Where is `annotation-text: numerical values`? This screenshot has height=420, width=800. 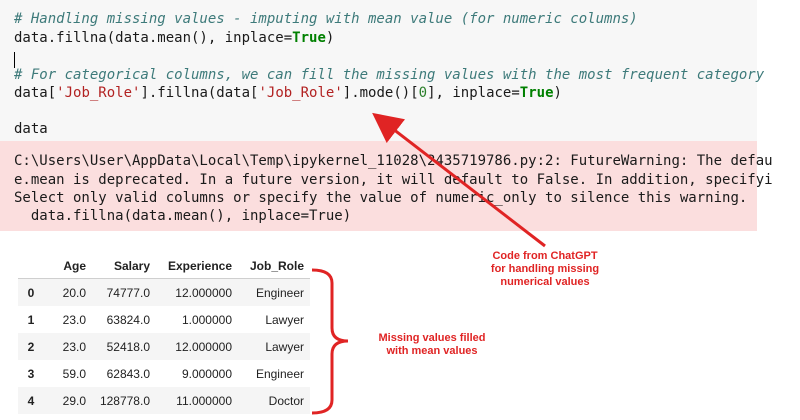 annotation-text: numerical values is located at coordinates (545, 282).